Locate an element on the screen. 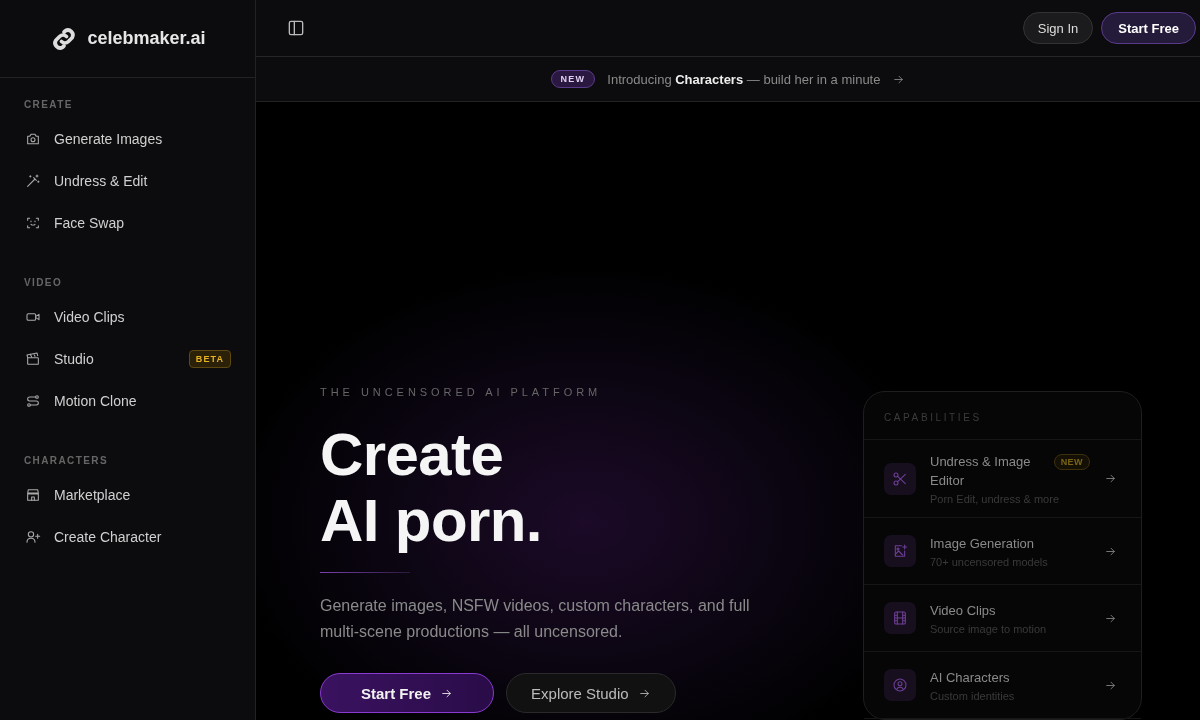 This screenshot has width=1200, height=720. sidebar-item: Create Character is located at coordinates (127, 537).